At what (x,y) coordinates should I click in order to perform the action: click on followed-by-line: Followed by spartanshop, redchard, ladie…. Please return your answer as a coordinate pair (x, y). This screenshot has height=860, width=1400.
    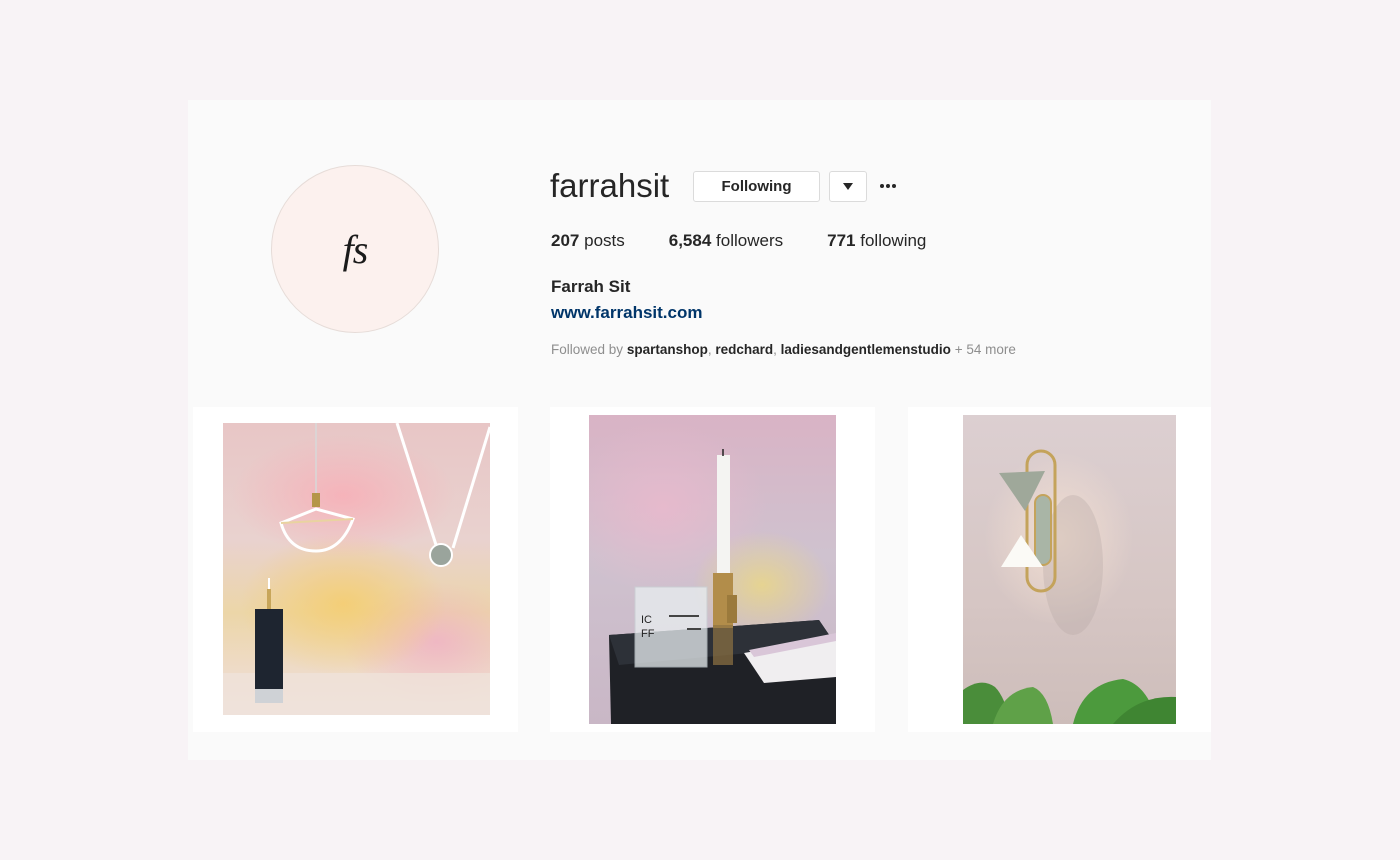
    Looking at the image, I should click on (783, 349).